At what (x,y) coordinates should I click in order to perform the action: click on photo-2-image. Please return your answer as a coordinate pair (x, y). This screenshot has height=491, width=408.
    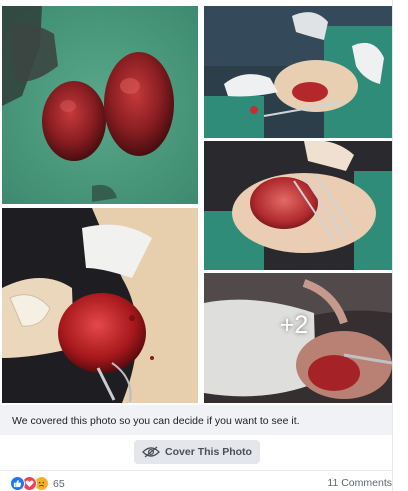
    Looking at the image, I should click on (298, 72).